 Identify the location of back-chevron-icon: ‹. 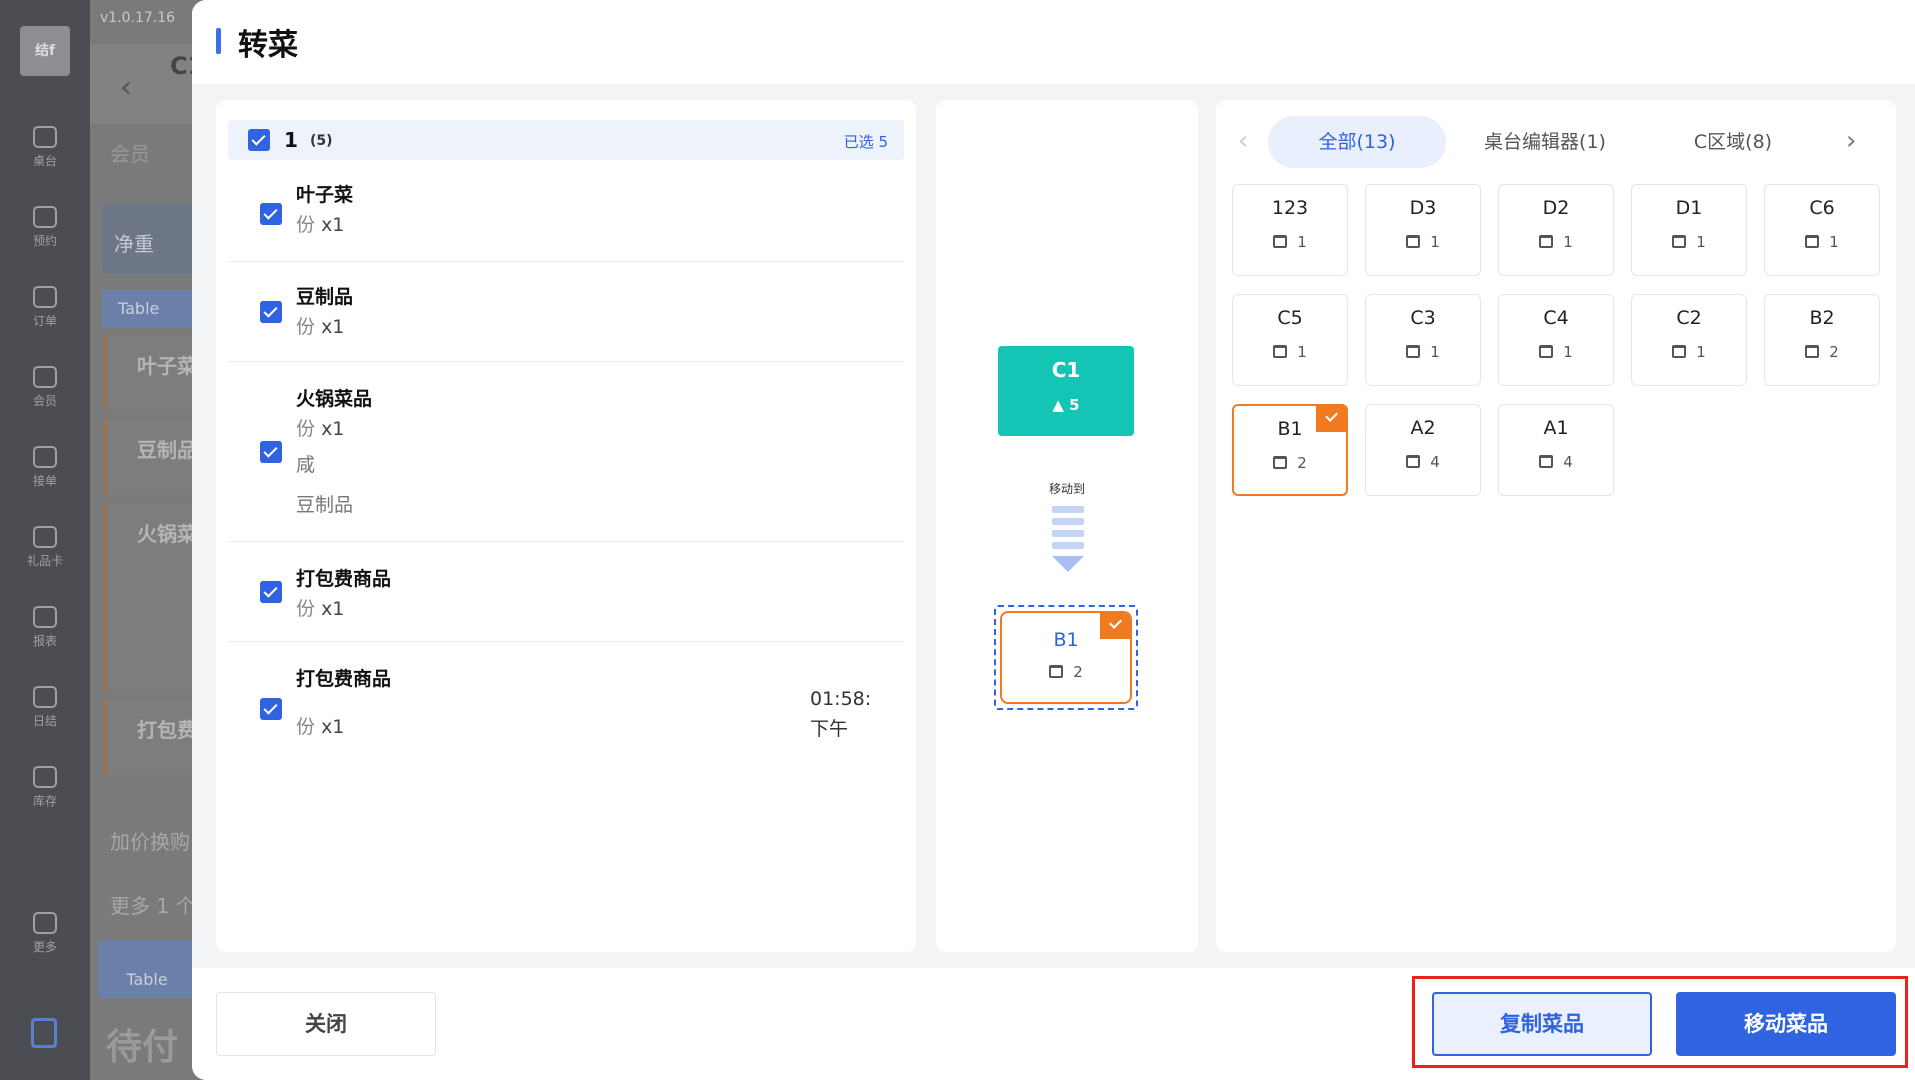
(126, 87).